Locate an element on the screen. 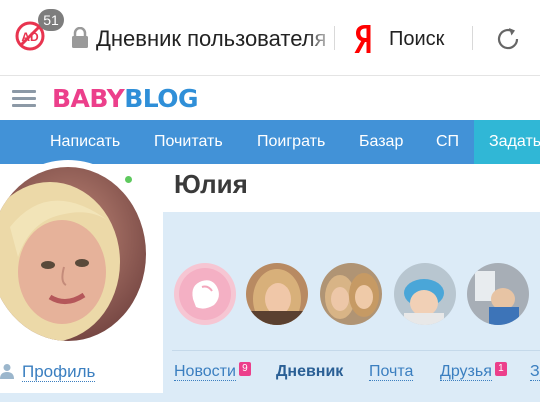  news-badge: 9 is located at coordinates (244, 369).